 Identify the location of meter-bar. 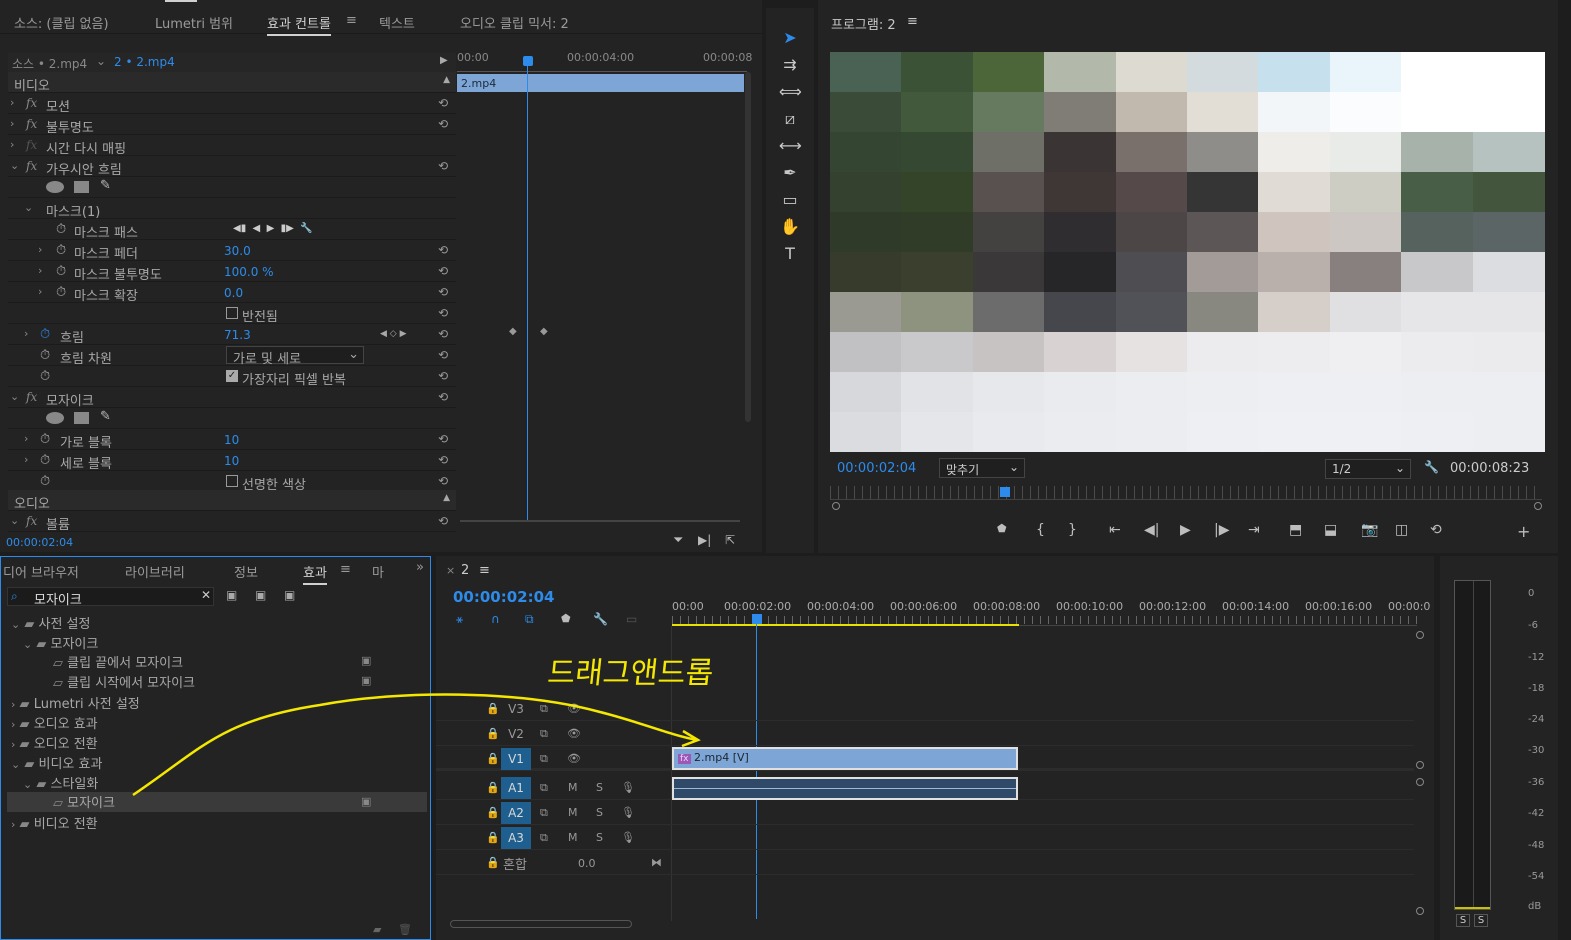
(1472, 745).